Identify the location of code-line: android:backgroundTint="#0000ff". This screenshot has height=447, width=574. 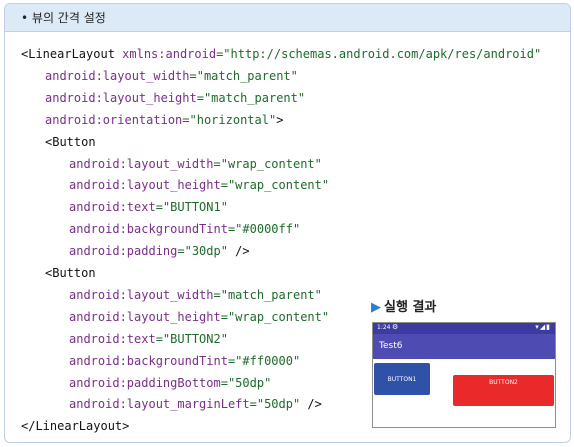
(184, 229).